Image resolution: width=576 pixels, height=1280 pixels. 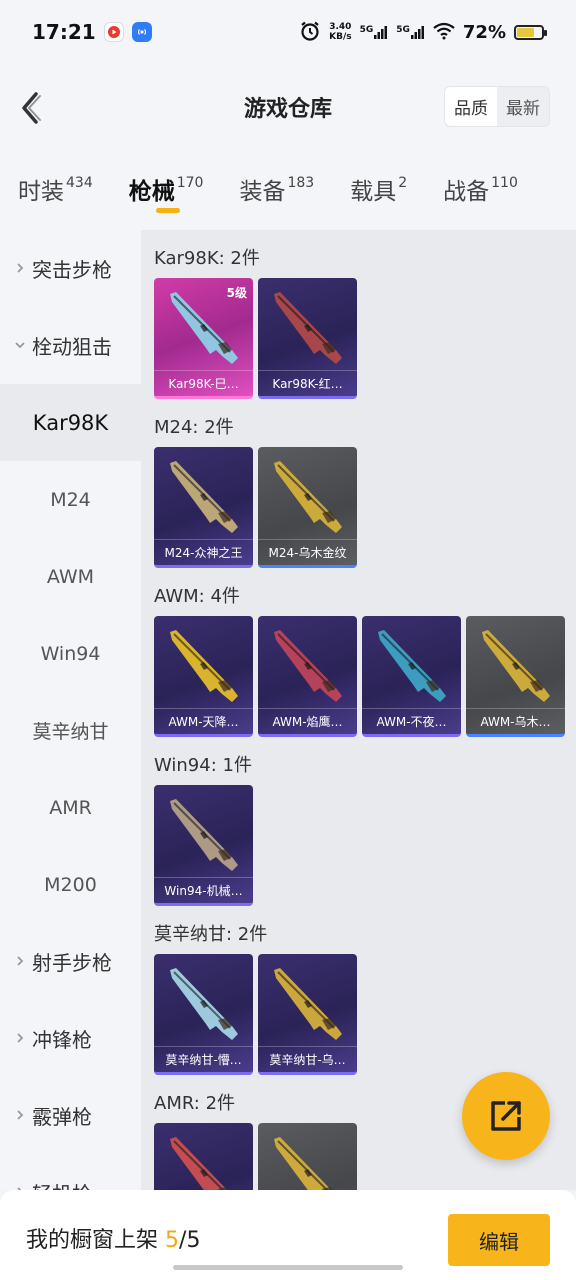 I want to click on signal-2: 5G, so click(x=410, y=32).